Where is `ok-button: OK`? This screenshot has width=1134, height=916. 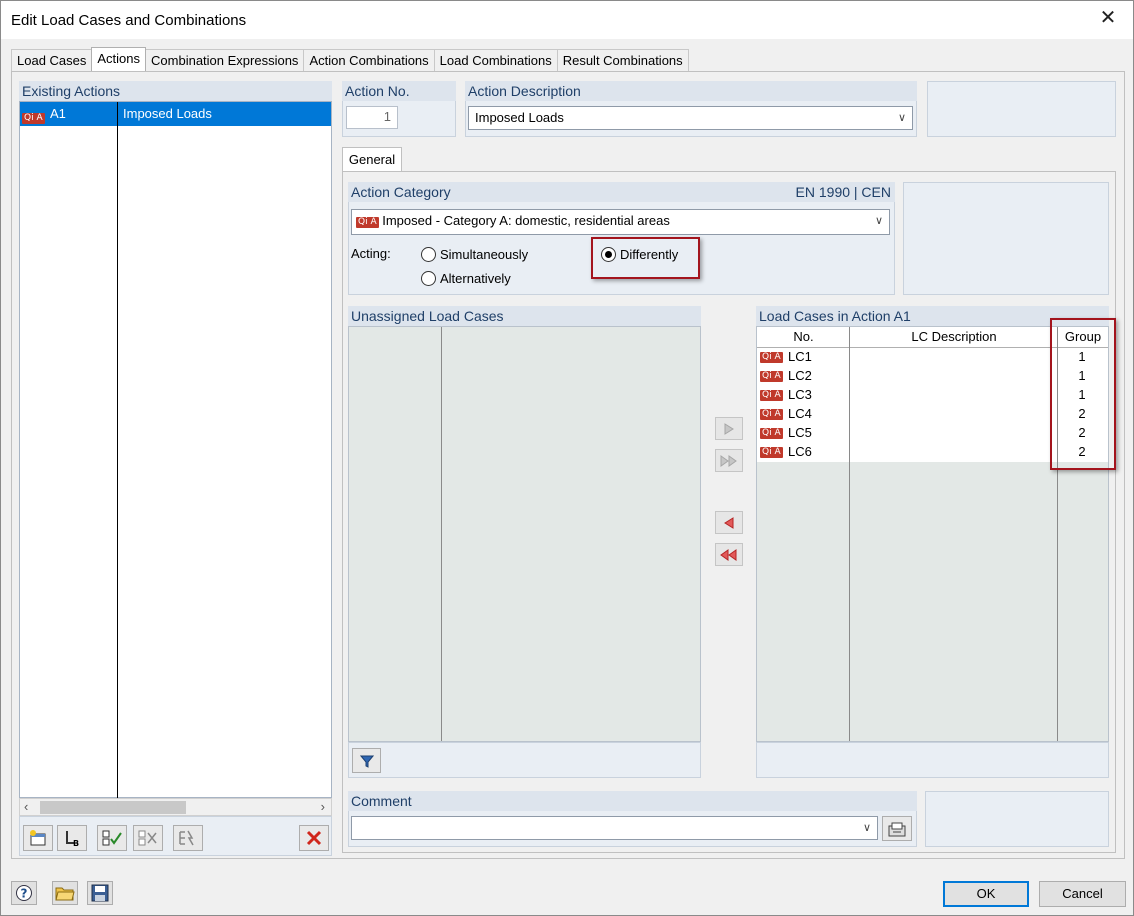 ok-button: OK is located at coordinates (986, 894).